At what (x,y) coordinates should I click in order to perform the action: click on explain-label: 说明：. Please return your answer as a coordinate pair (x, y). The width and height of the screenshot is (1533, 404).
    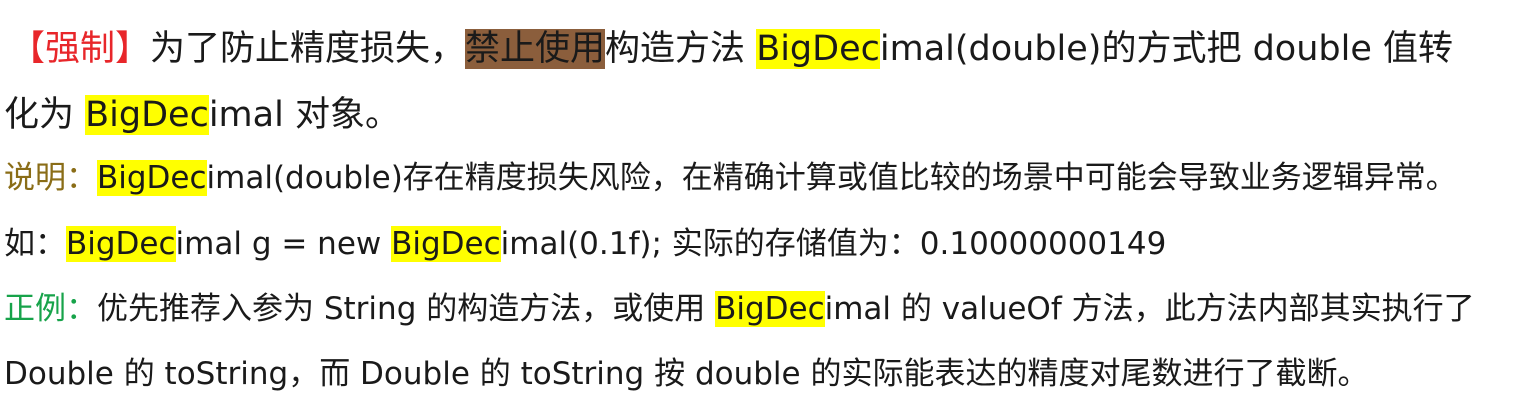
    Looking at the image, I should click on (50, 178).